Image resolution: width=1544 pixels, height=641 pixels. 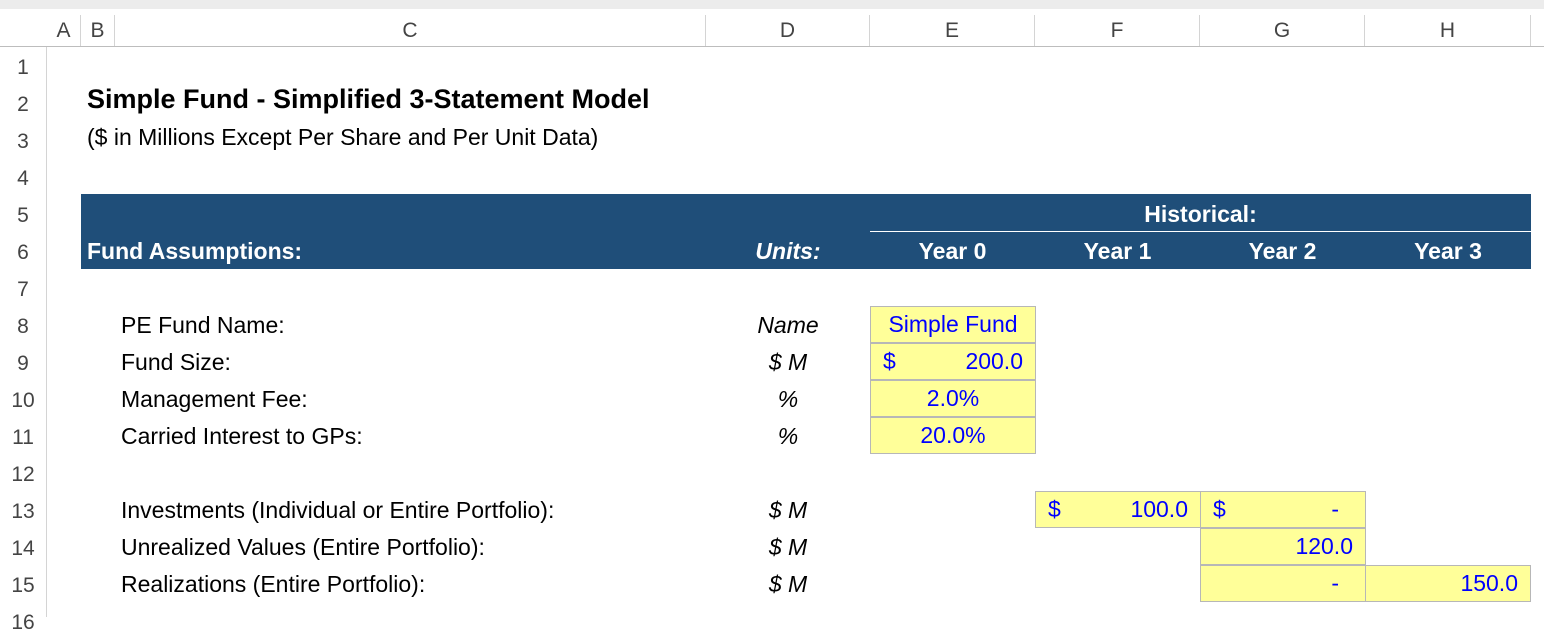 I want to click on management-fee-unit: %, so click(x=788, y=399).